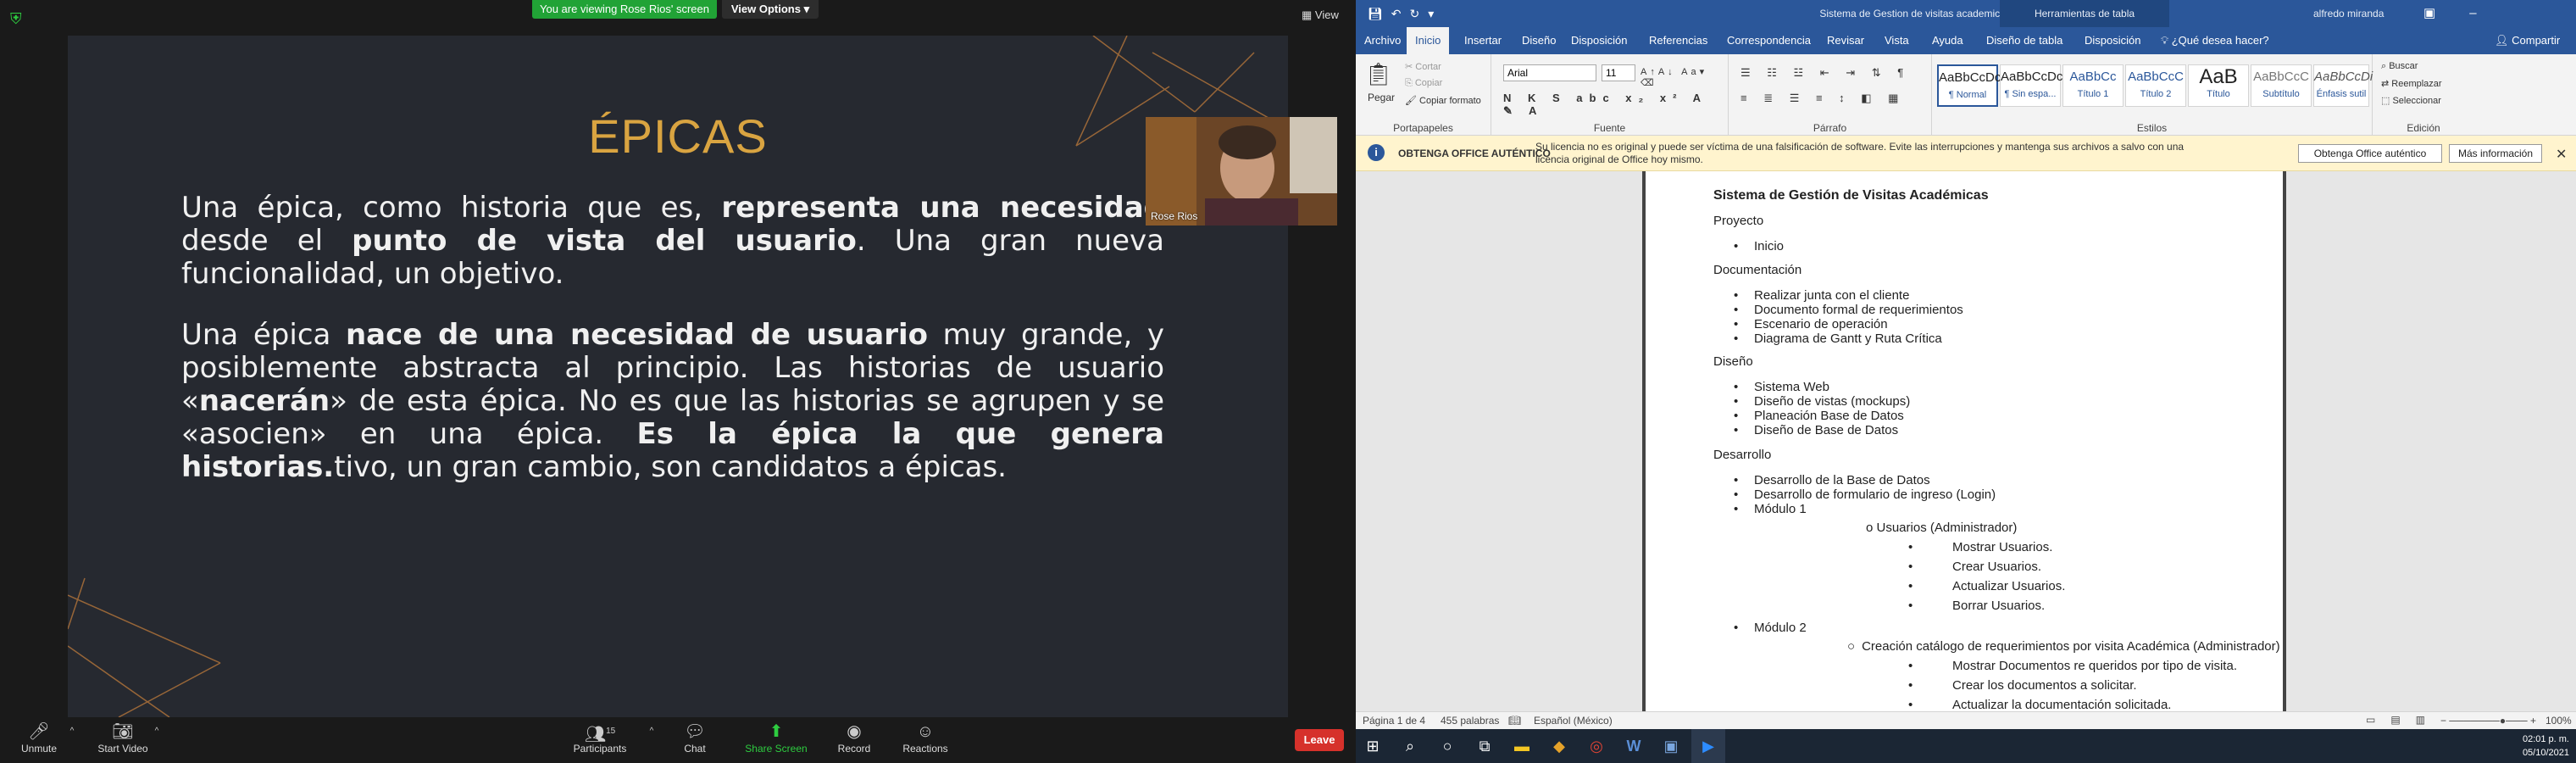 The image size is (2576, 763). What do you see at coordinates (1596, 746) in the screenshot?
I see `chrome-icon: ◎` at bounding box center [1596, 746].